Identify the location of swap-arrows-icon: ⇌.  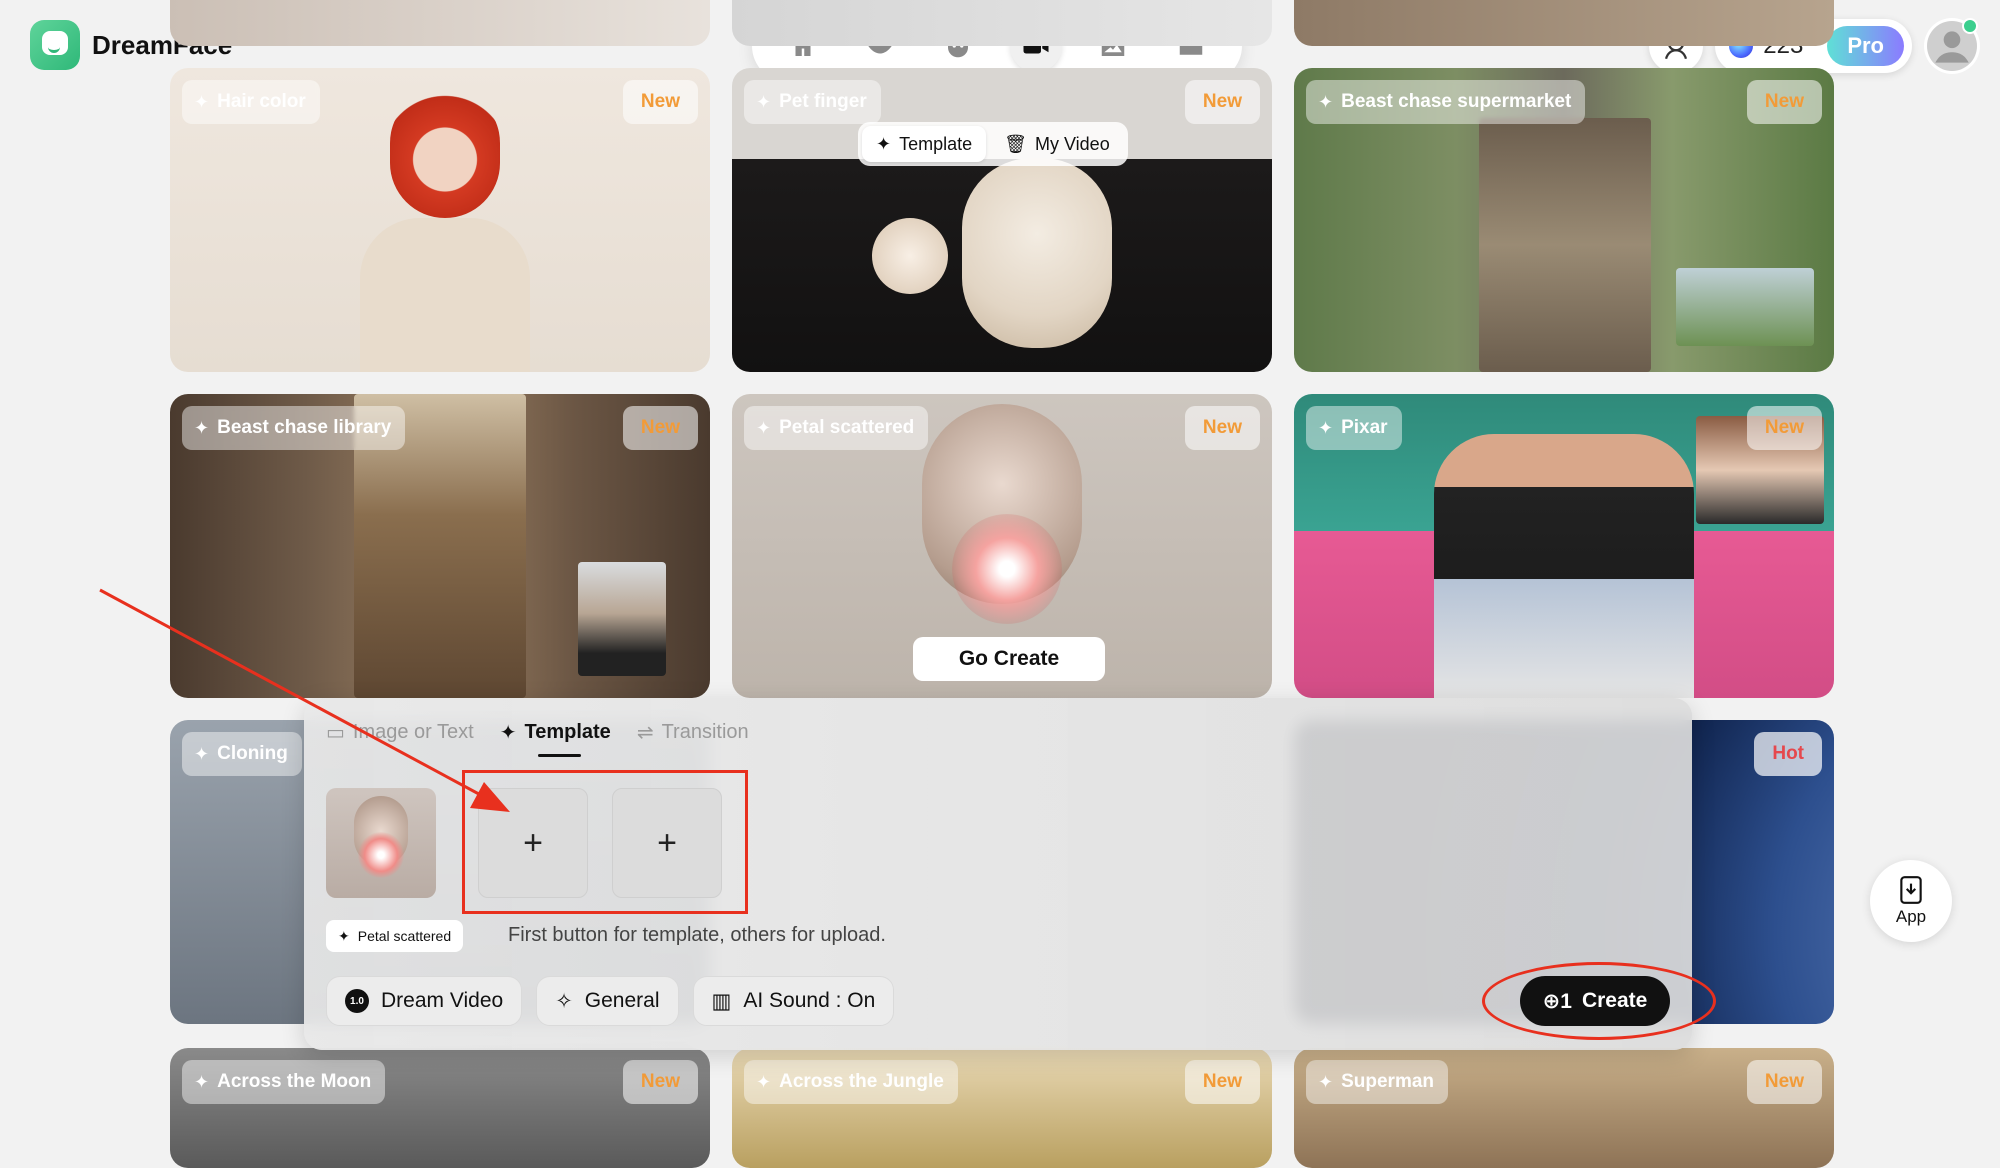
(645, 733).